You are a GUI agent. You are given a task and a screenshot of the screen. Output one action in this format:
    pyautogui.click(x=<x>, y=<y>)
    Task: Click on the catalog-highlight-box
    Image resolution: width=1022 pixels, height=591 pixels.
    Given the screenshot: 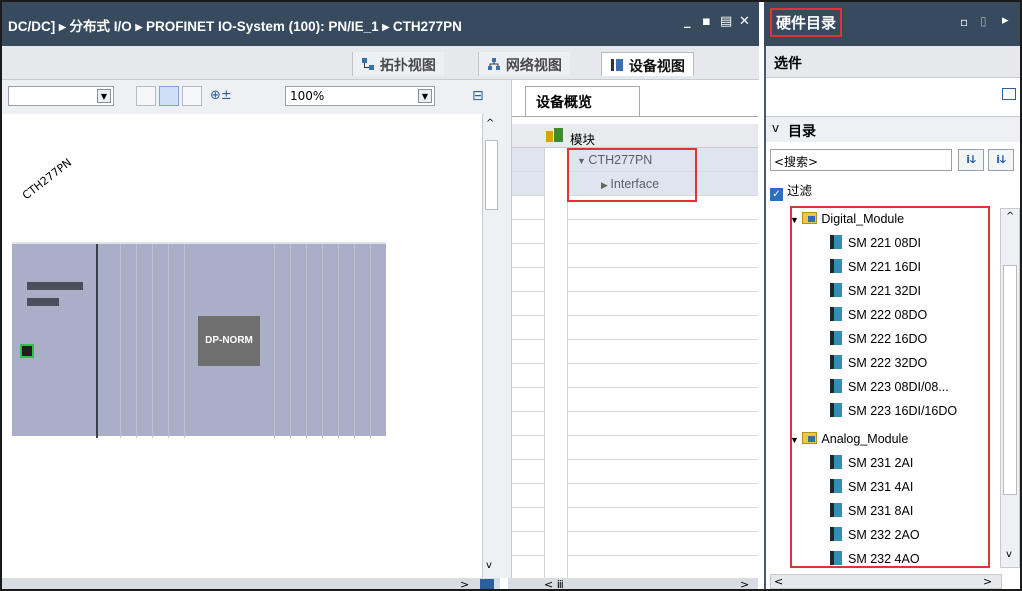 What is the action you would take?
    pyautogui.click(x=890, y=387)
    